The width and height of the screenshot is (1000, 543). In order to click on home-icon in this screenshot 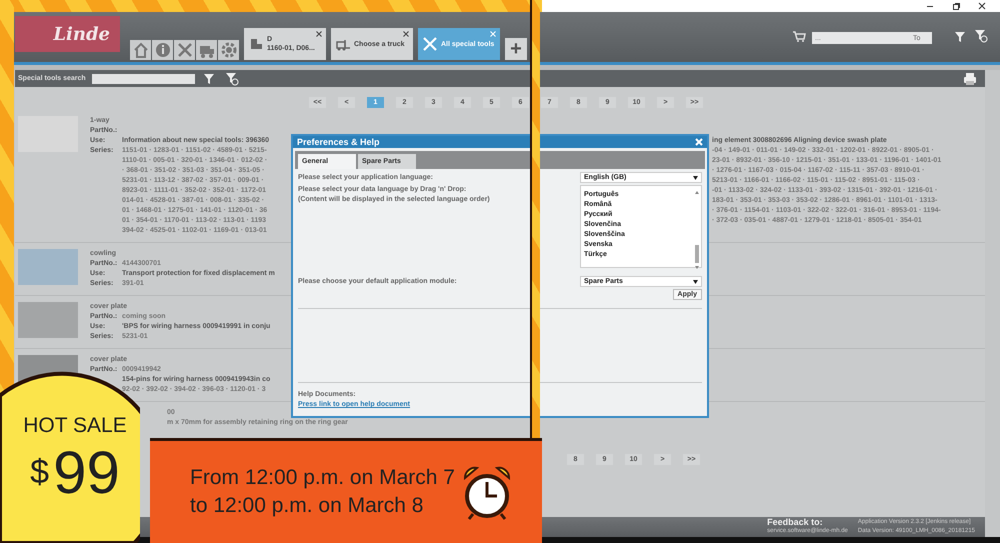, I will do `click(141, 50)`.